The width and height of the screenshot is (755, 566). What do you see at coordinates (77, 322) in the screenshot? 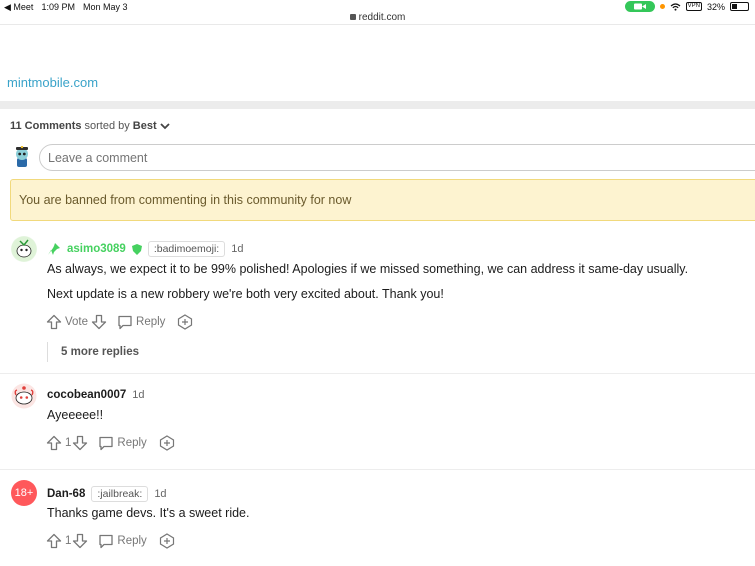
I see `vote-label: Vote` at bounding box center [77, 322].